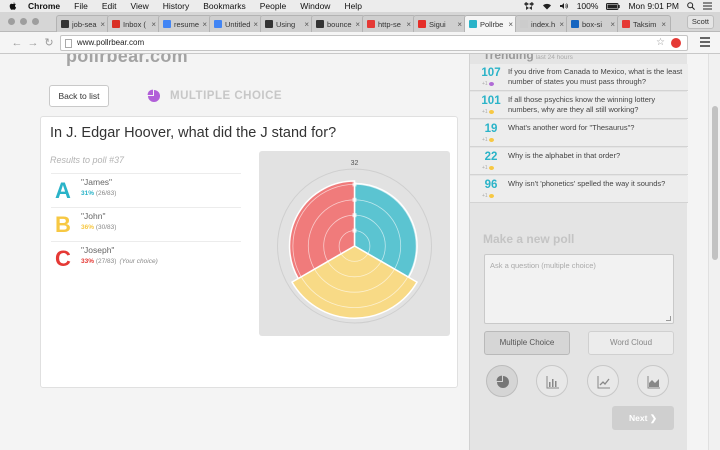  What do you see at coordinates (440, 23) in the screenshot?
I see `browser-tab: Sigui ×` at bounding box center [440, 23].